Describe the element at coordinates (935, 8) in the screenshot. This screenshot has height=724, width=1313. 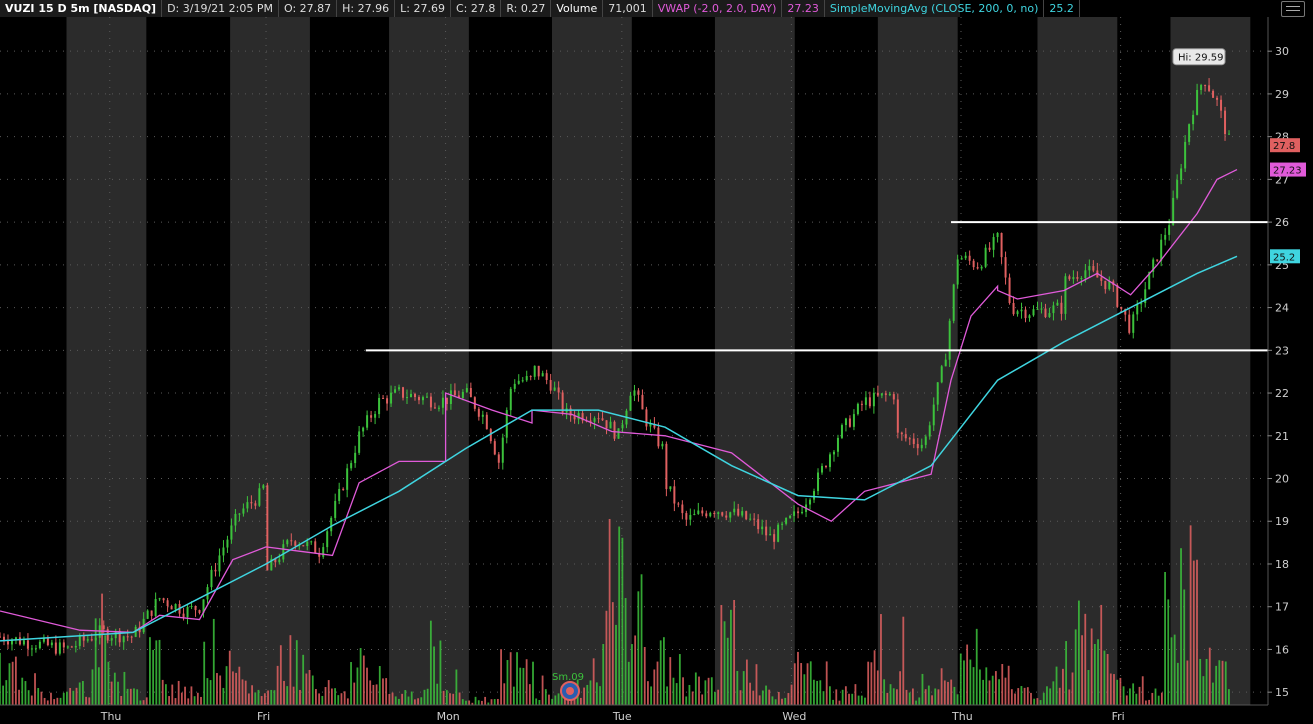
I see `sma-label: SimpleMovingAvg (CLOSE, 200, 0, no)` at that location.